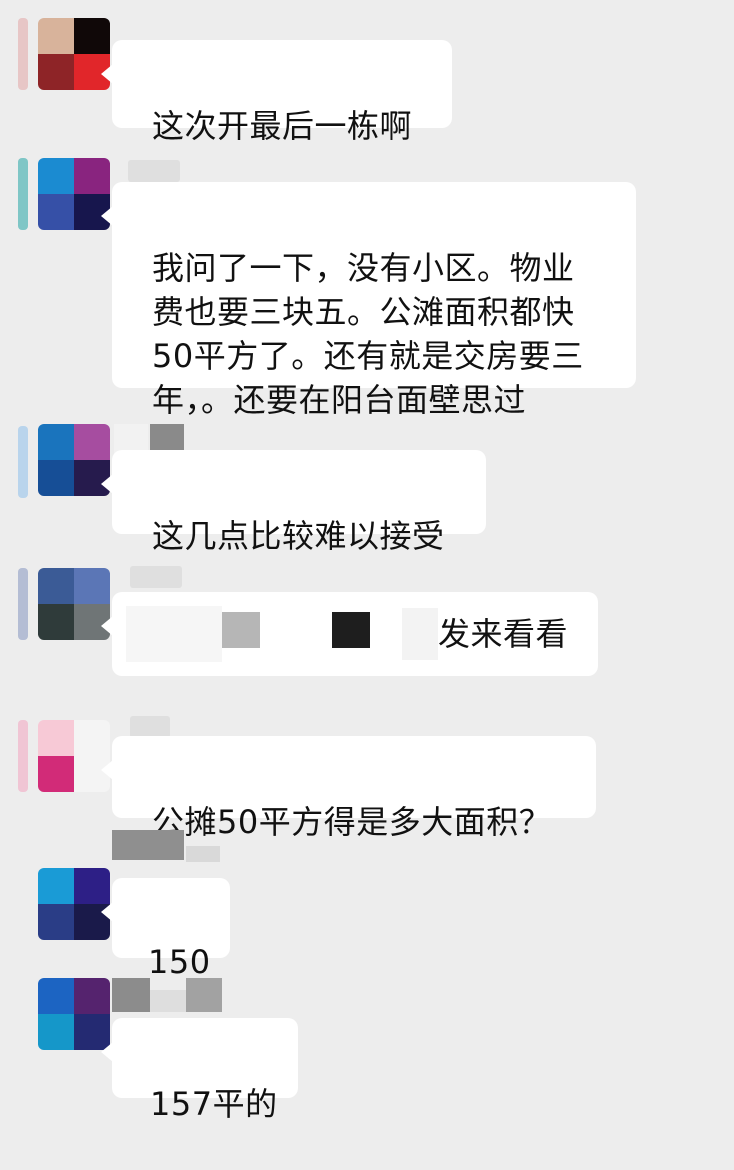 This screenshot has height=1170, width=734. I want to click on message-bubble: 这几点比较难以接受, so click(293, 502).